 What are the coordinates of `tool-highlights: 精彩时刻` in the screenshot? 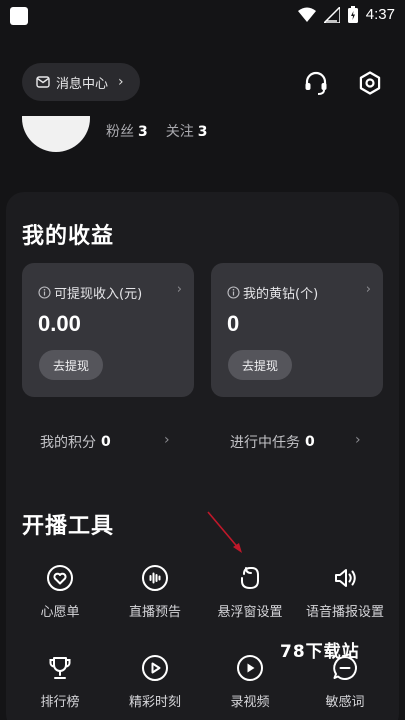 It's located at (155, 681).